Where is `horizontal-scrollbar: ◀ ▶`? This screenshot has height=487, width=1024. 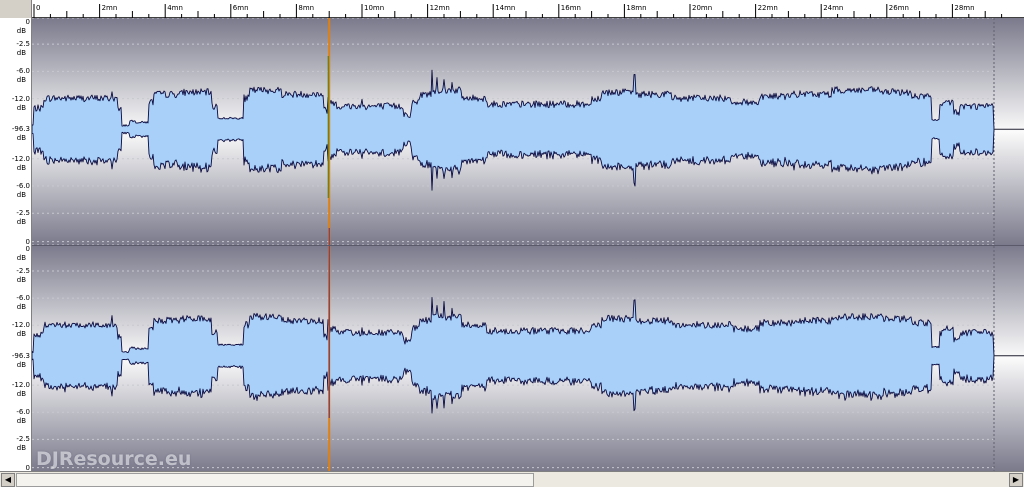
horizontal-scrollbar: ◀ ▶ is located at coordinates (512, 479).